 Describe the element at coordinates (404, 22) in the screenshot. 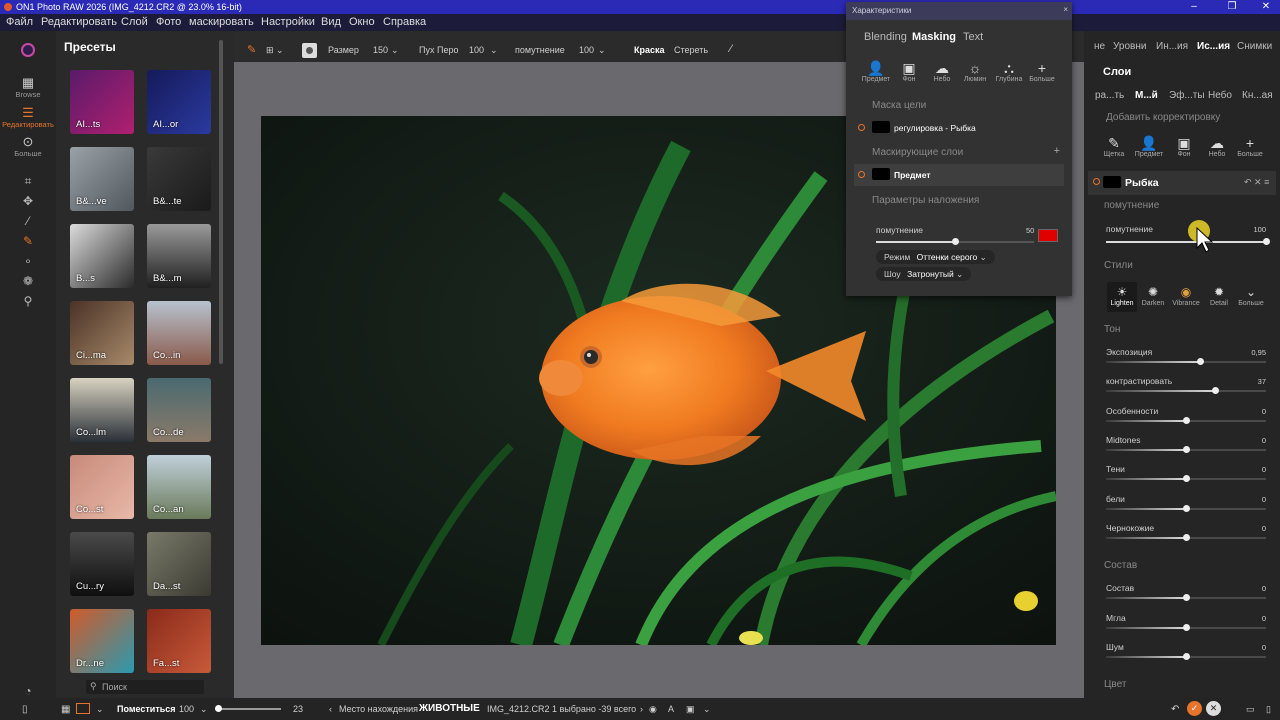

I see `menu-help: Справка` at that location.